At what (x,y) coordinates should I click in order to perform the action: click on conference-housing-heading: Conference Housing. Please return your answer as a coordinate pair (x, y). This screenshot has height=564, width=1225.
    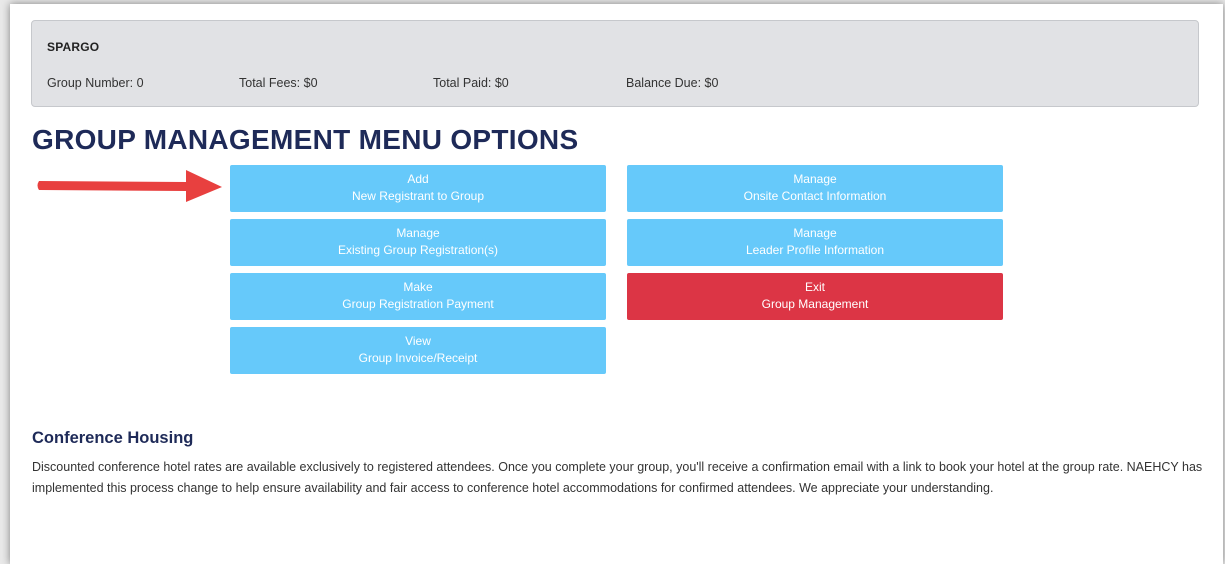
    Looking at the image, I should click on (113, 438).